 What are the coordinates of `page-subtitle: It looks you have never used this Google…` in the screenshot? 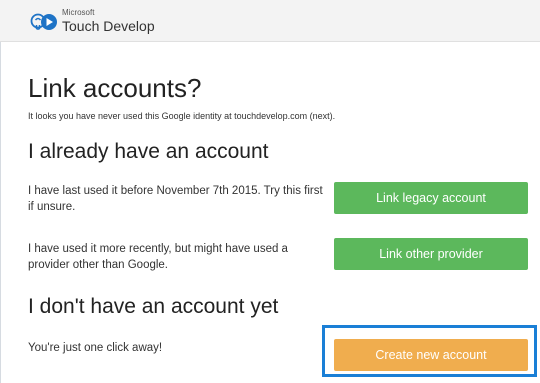 It's located at (182, 116).